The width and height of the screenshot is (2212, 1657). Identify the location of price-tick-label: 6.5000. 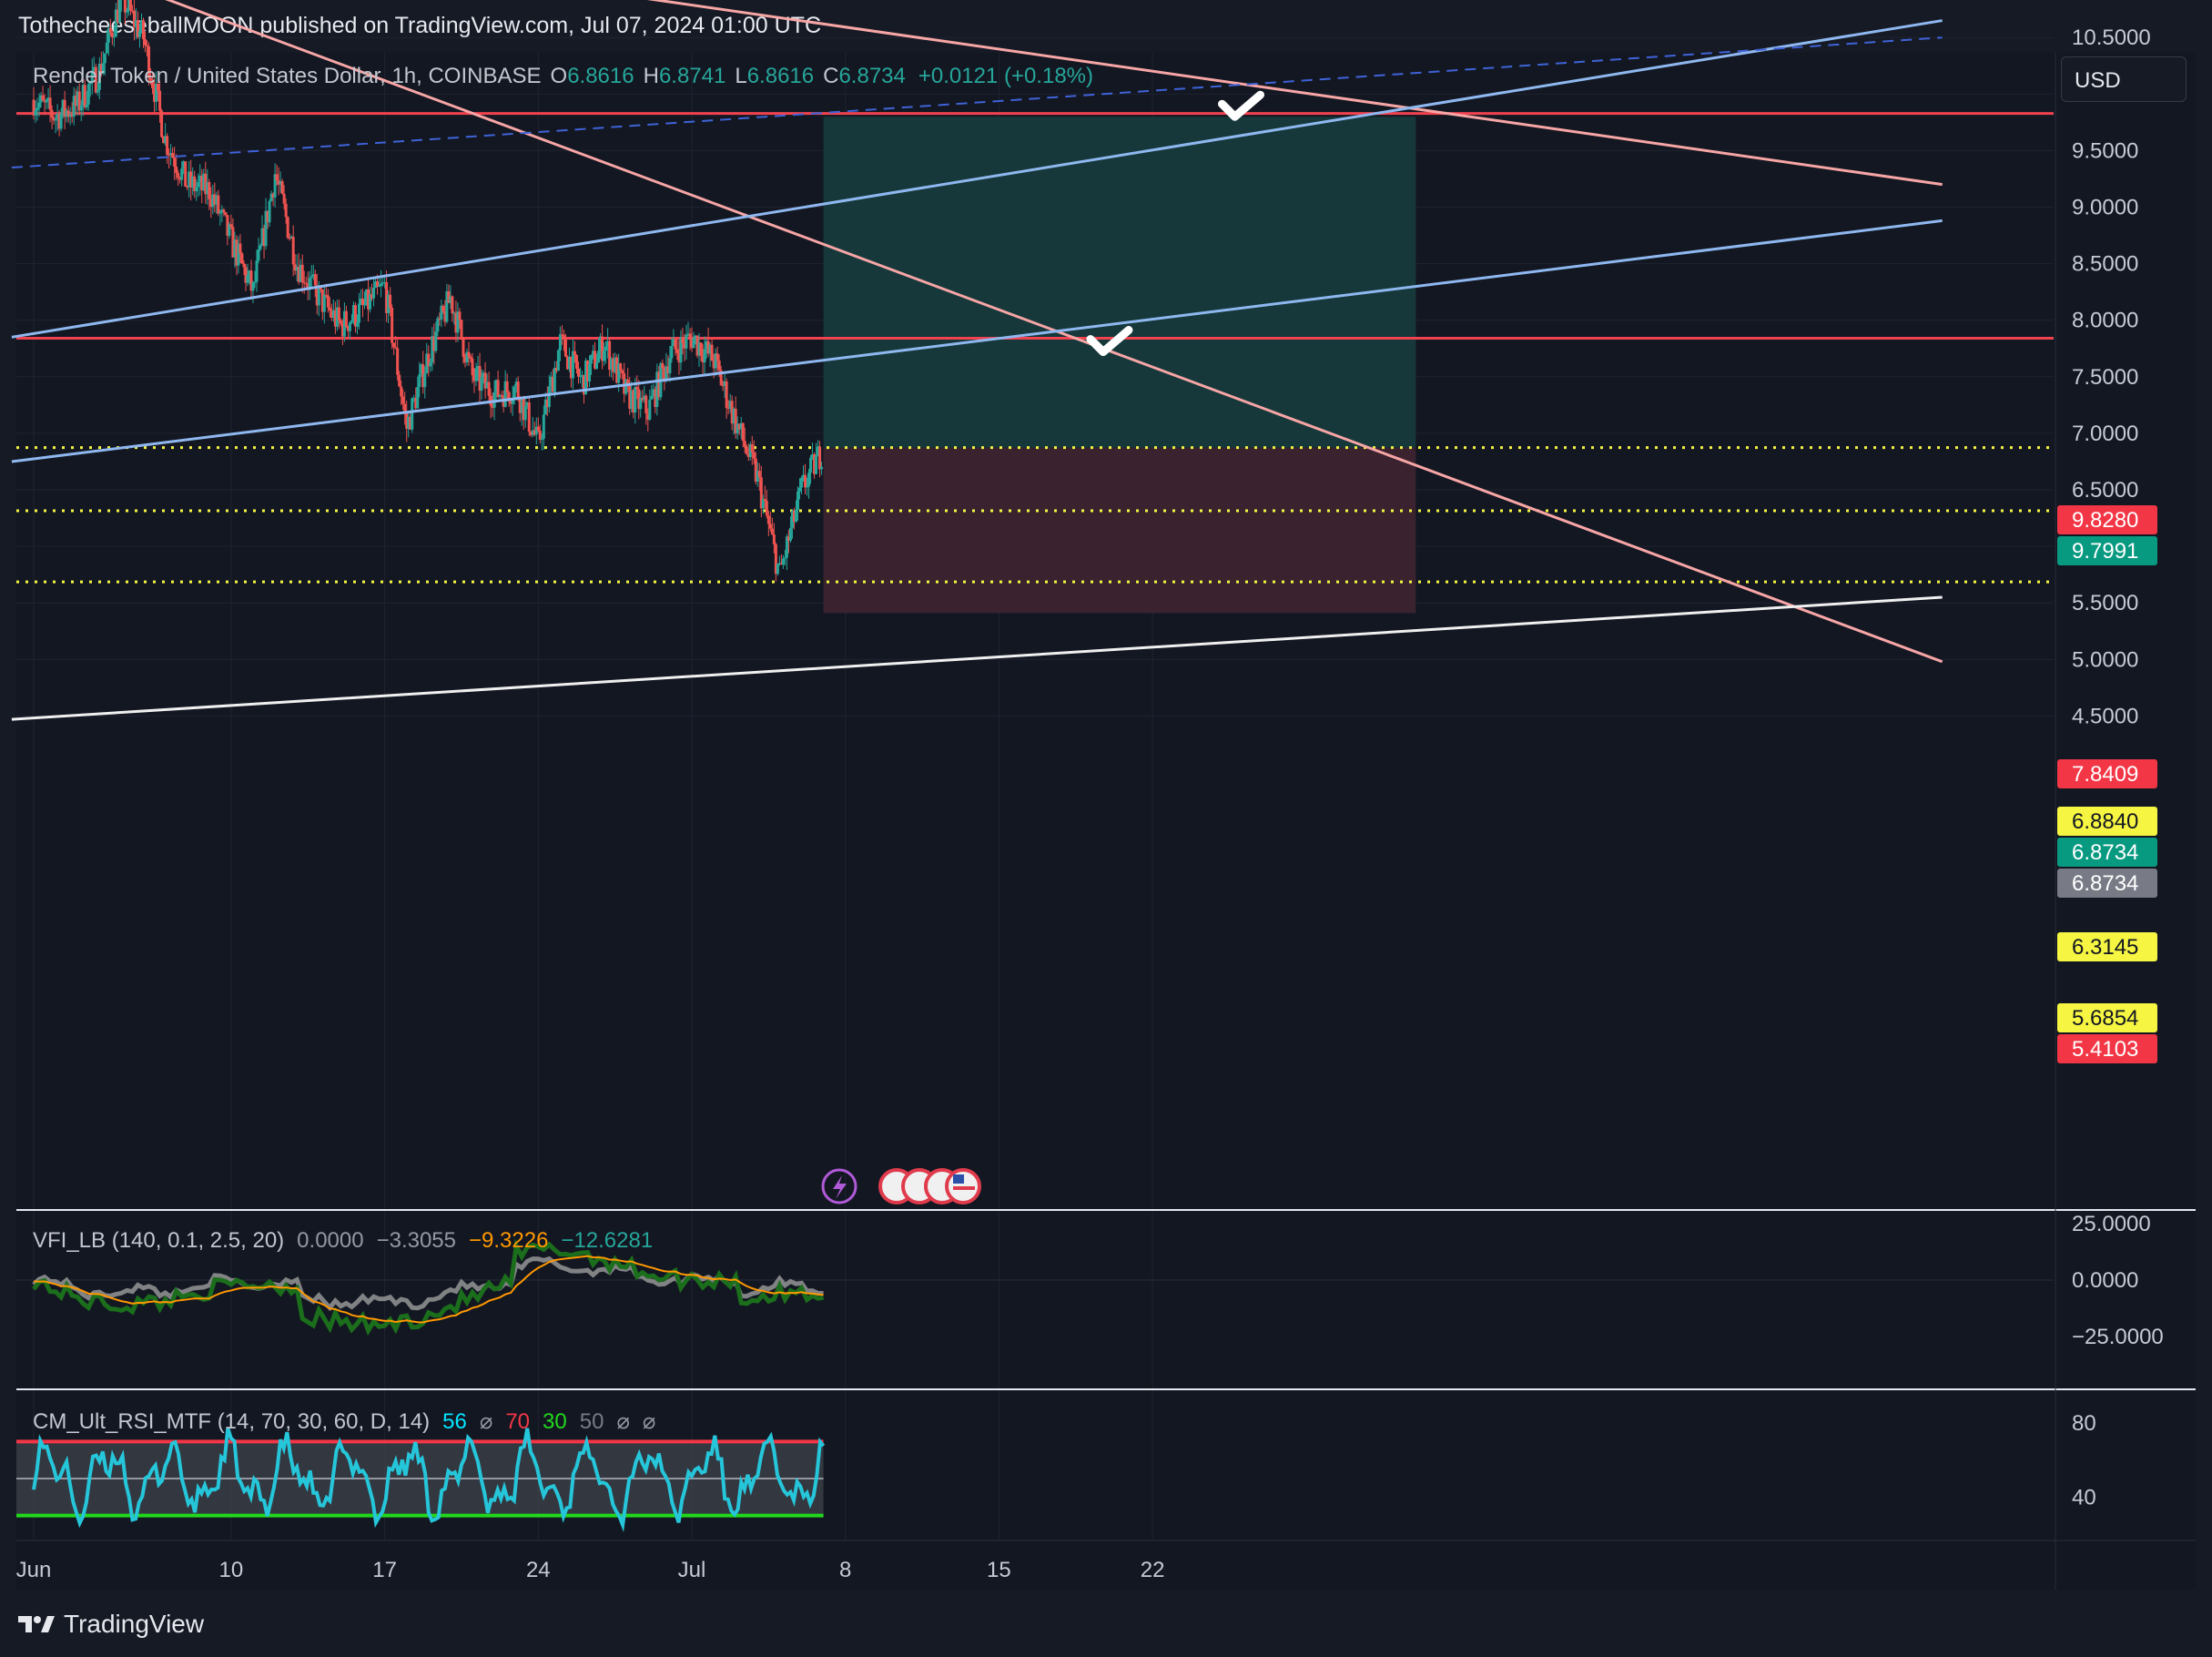
(2105, 491).